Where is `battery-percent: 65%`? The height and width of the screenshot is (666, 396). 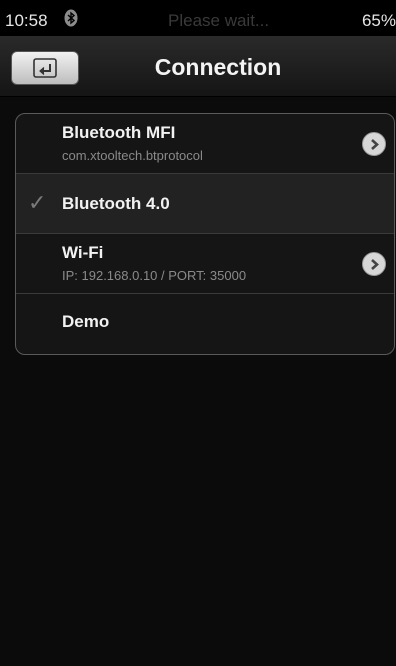
battery-percent: 65% is located at coordinates (378, 20).